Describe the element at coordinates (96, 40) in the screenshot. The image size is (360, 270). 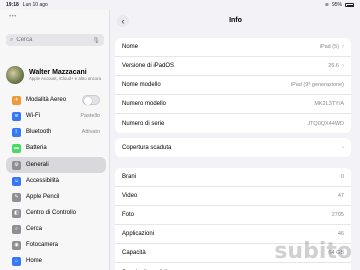
I see `microphone-icon: 🎙` at that location.